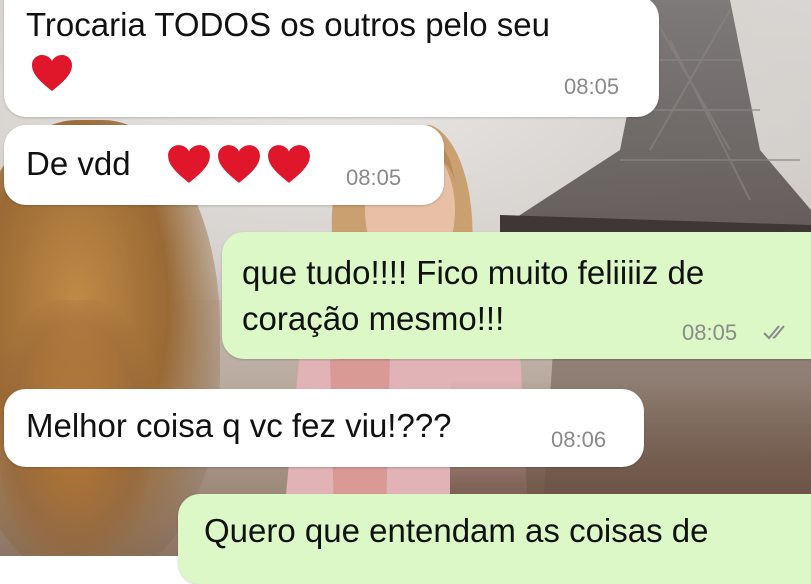  Describe the element at coordinates (288, 24) in the screenshot. I see `message-text: Trocaria TODOS os outros pelo seu` at that location.